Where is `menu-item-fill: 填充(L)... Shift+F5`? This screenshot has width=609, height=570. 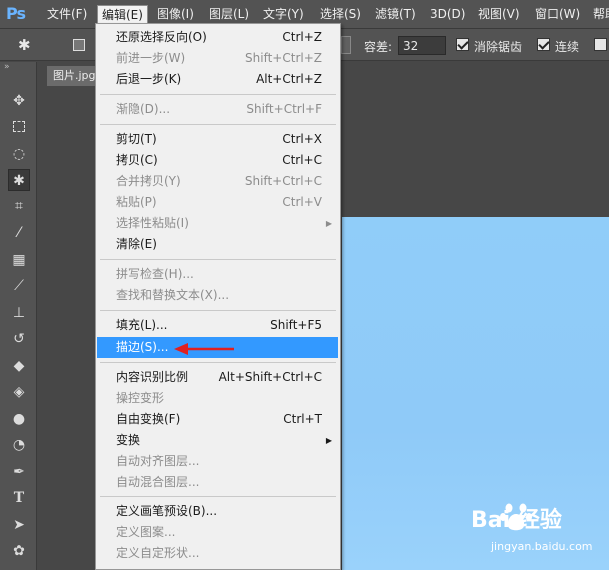
menu-item-fill: 填充(L)... Shift+F5 is located at coordinates (218, 325).